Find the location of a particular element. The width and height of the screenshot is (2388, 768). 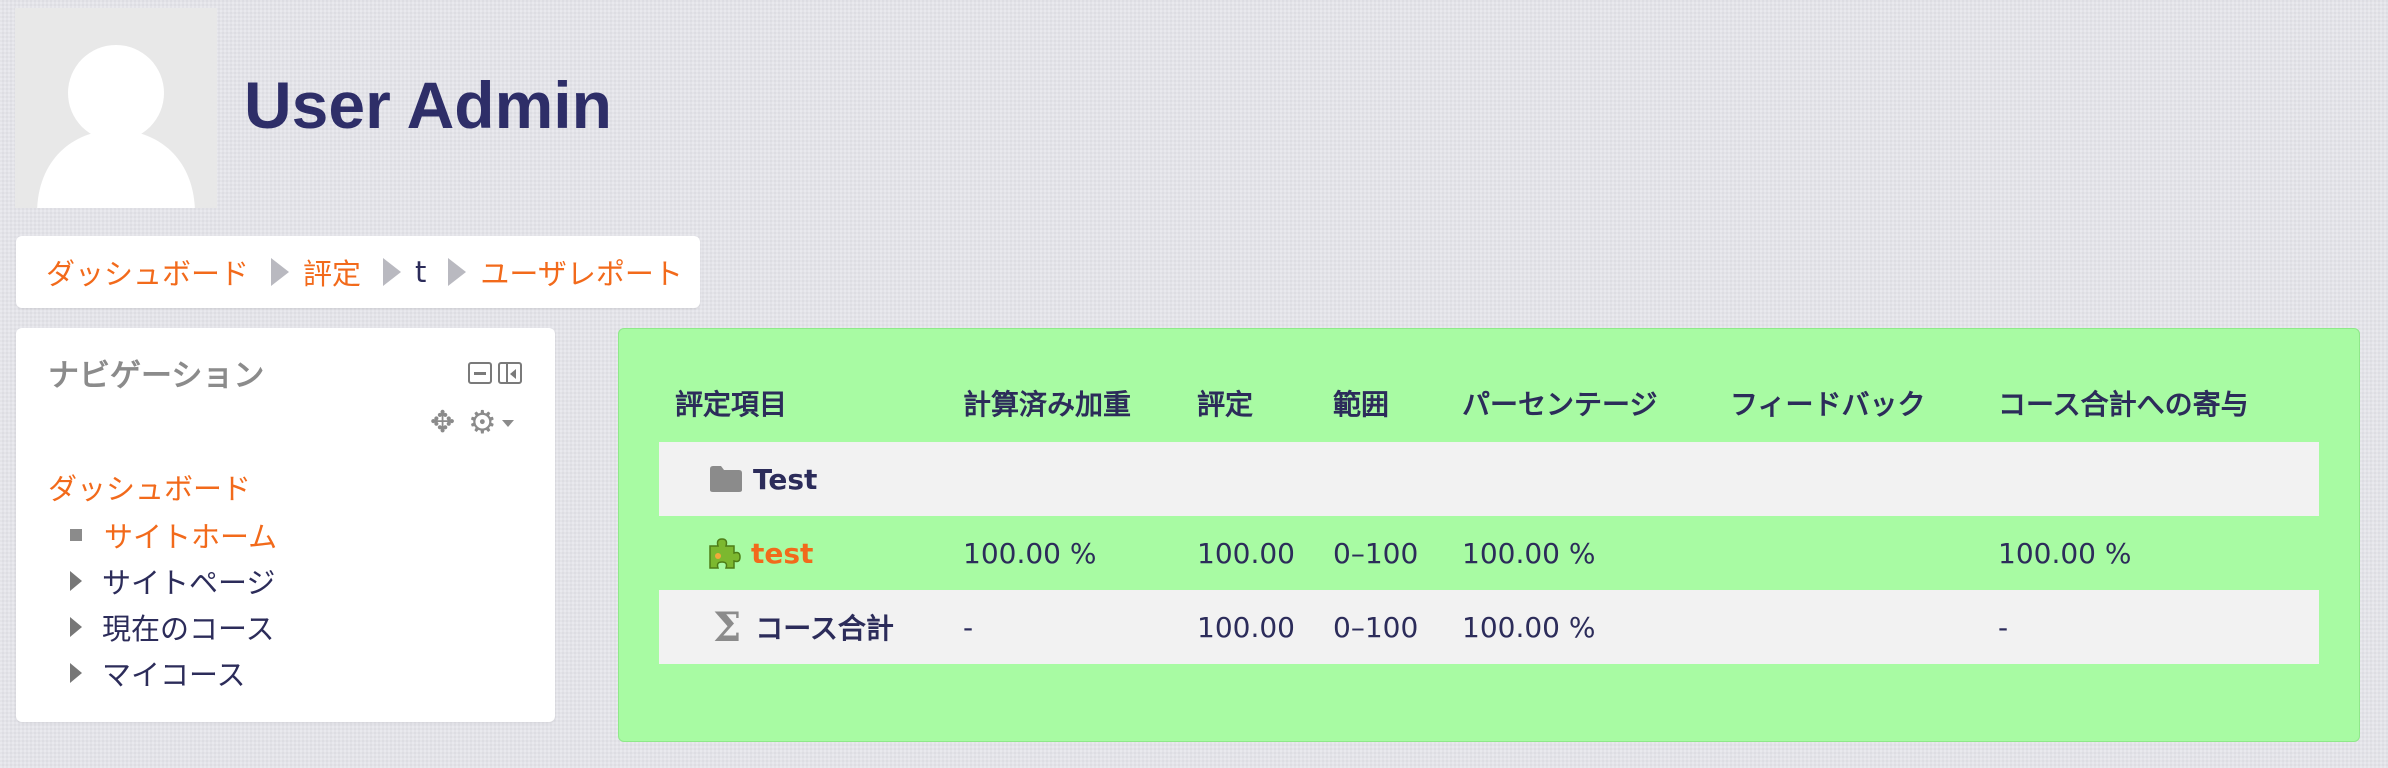

sigma-icon: Σ is located at coordinates (727, 627).